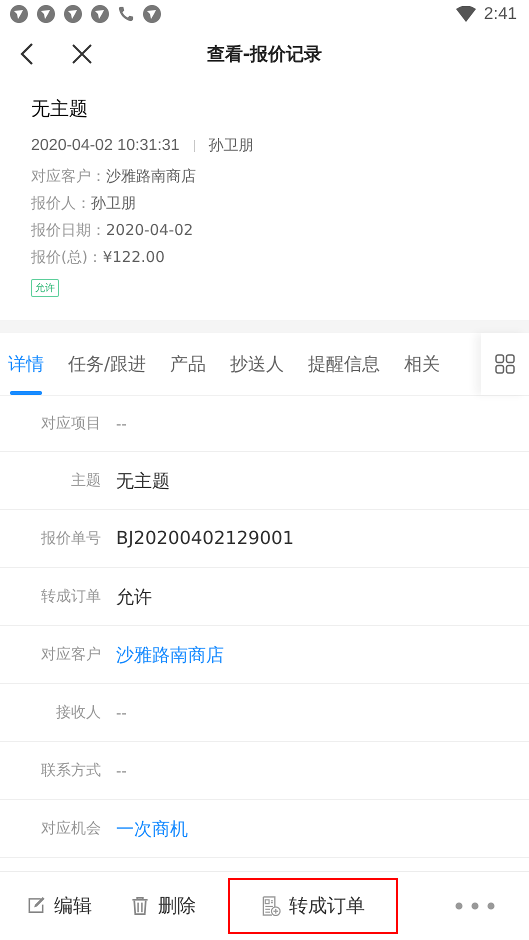 Image resolution: width=529 pixels, height=940 pixels. I want to click on tab: 任务/跟进, so click(107, 364).